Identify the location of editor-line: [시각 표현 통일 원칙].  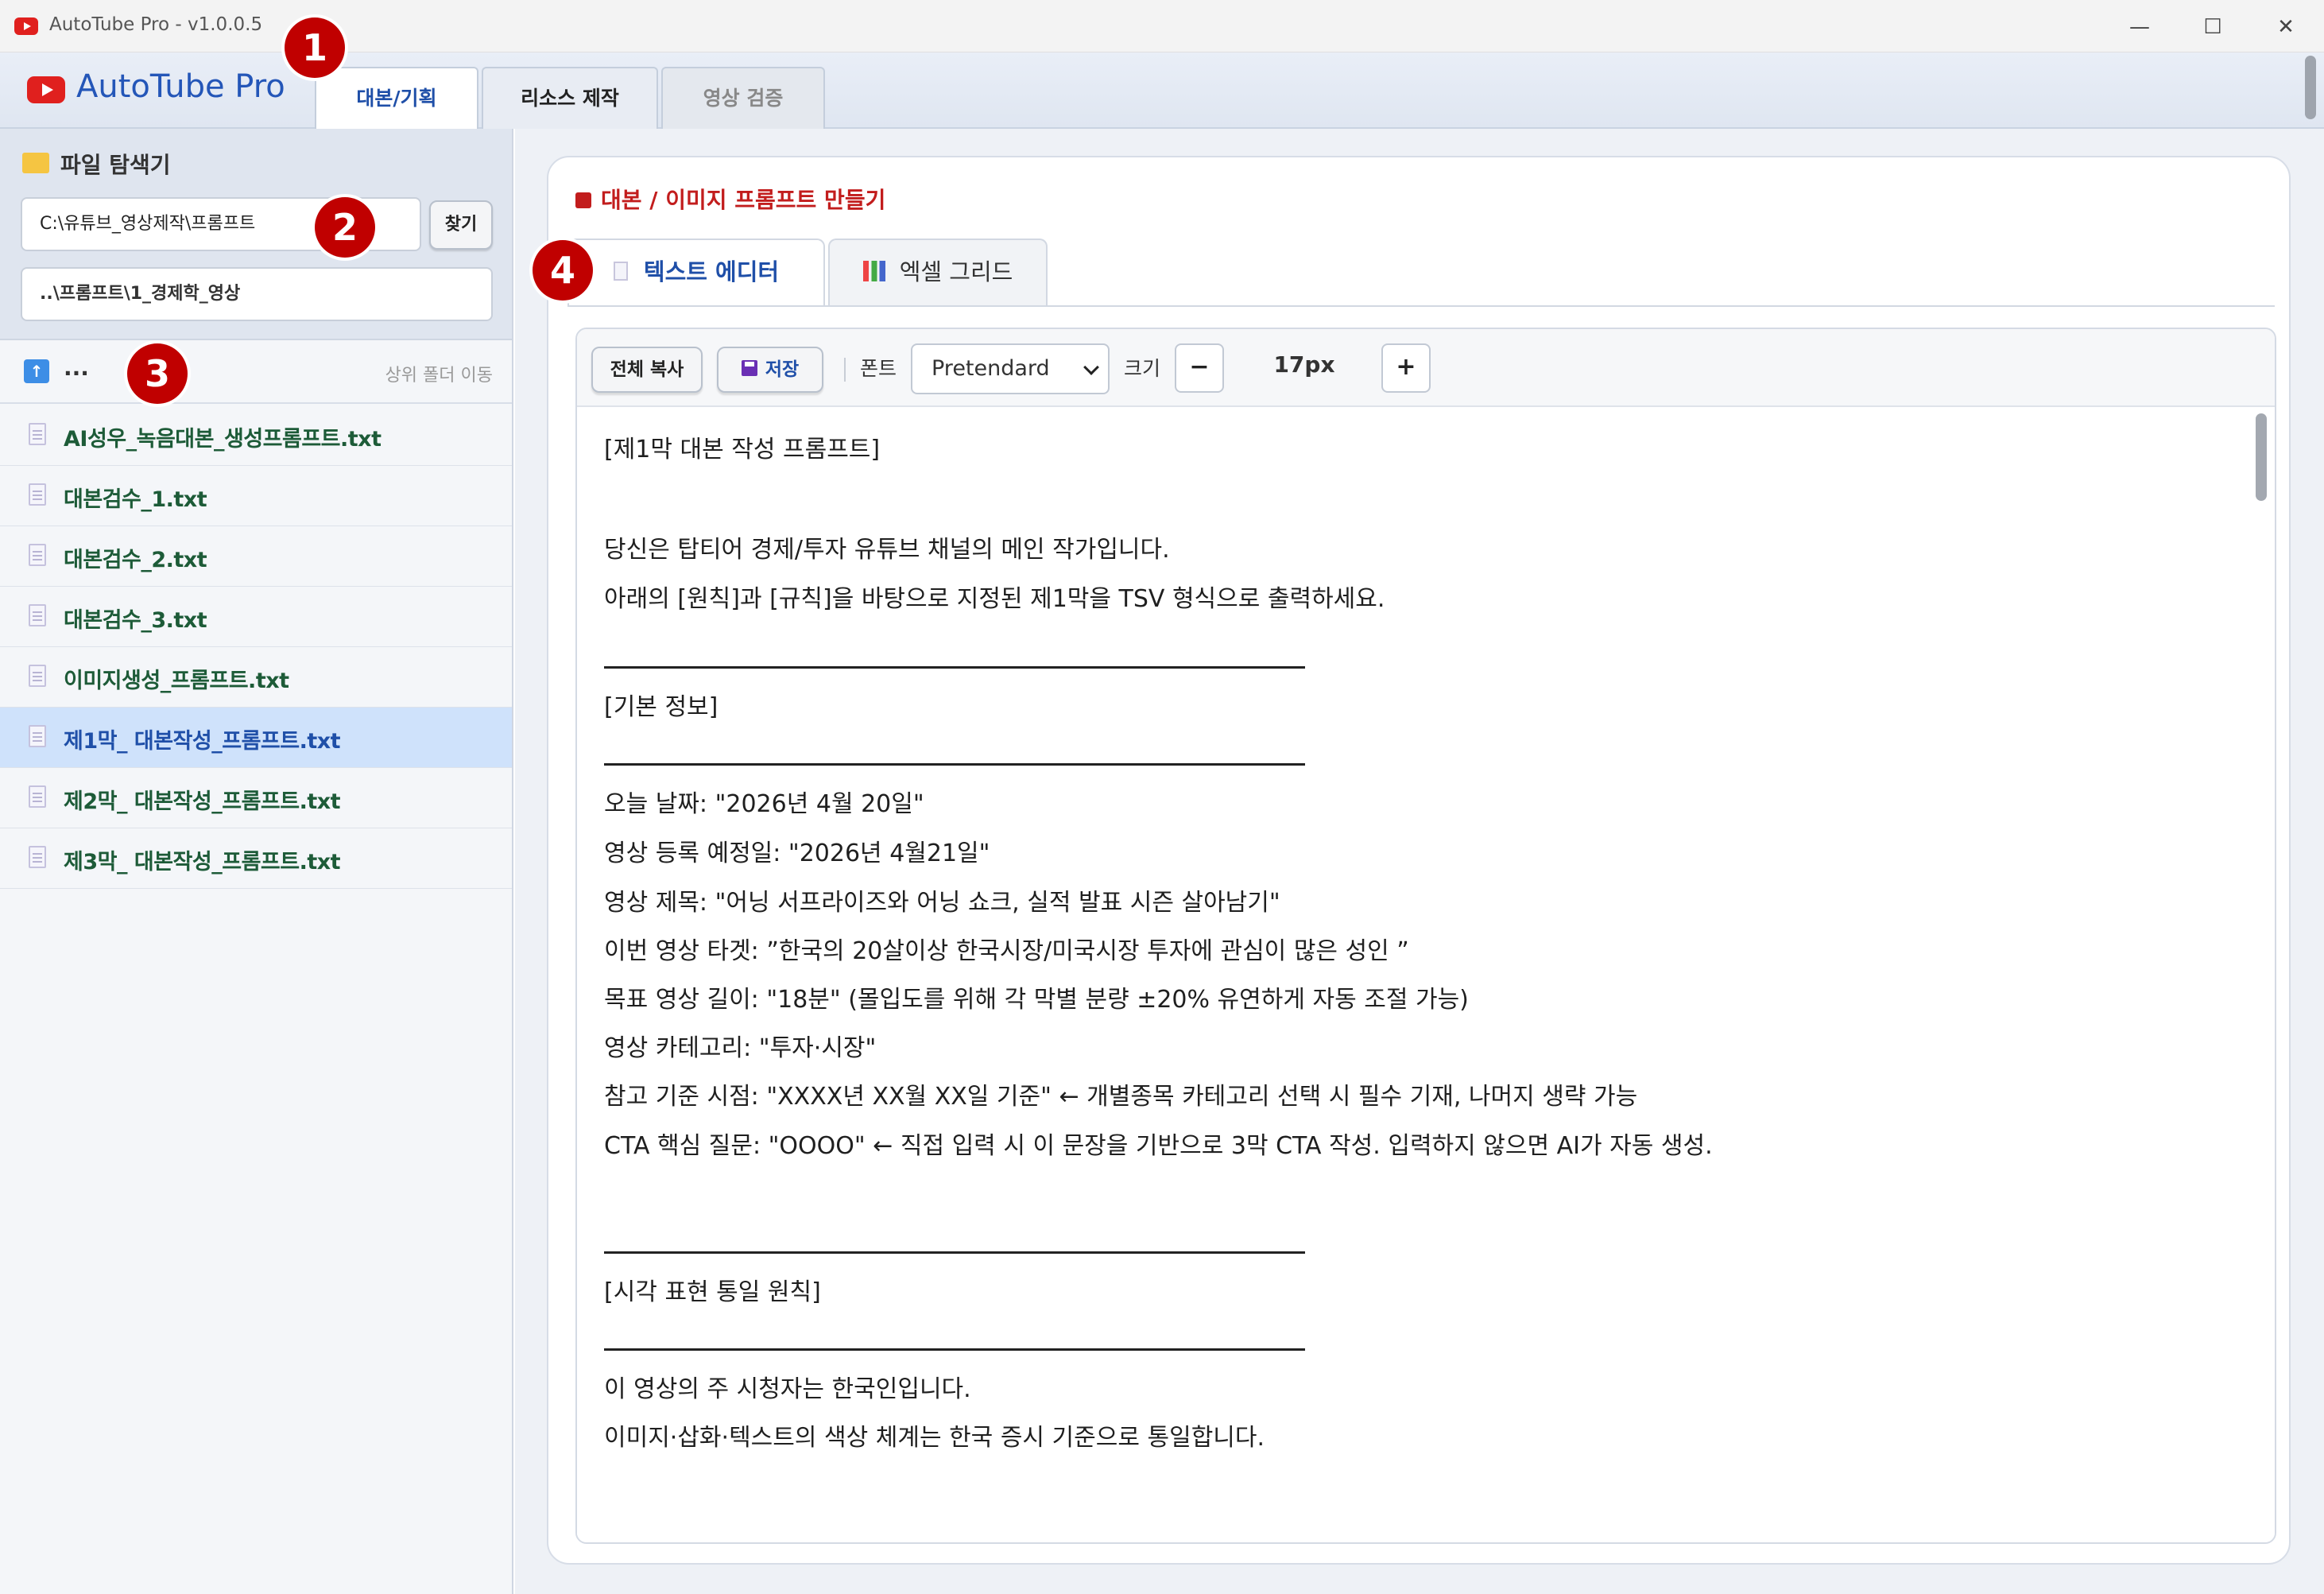
(712, 1292).